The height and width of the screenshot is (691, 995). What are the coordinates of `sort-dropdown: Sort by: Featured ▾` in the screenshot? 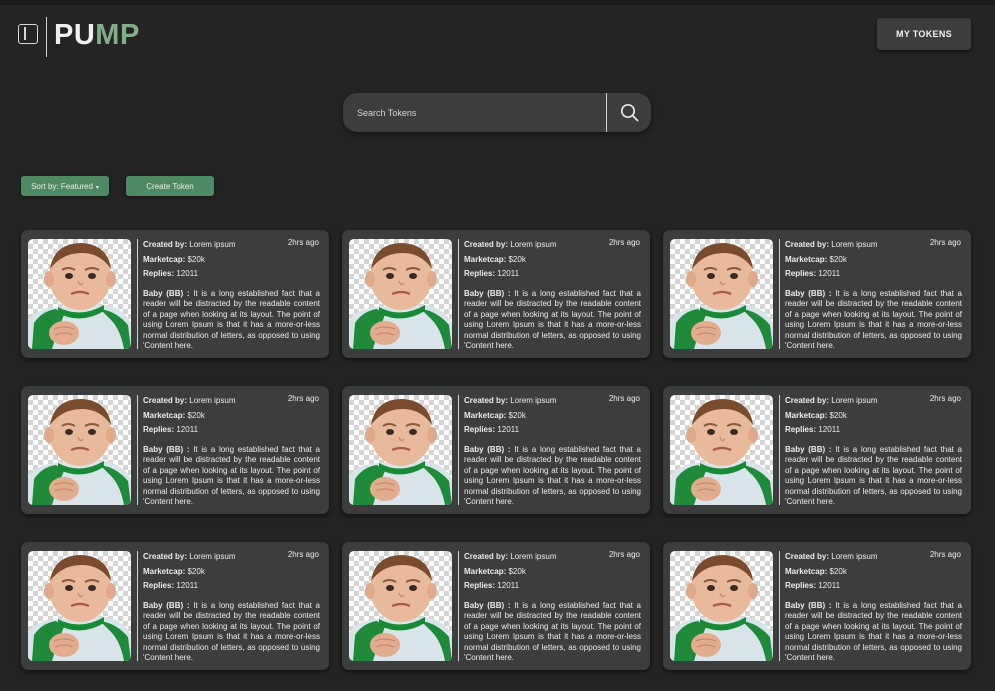 It's located at (65, 186).